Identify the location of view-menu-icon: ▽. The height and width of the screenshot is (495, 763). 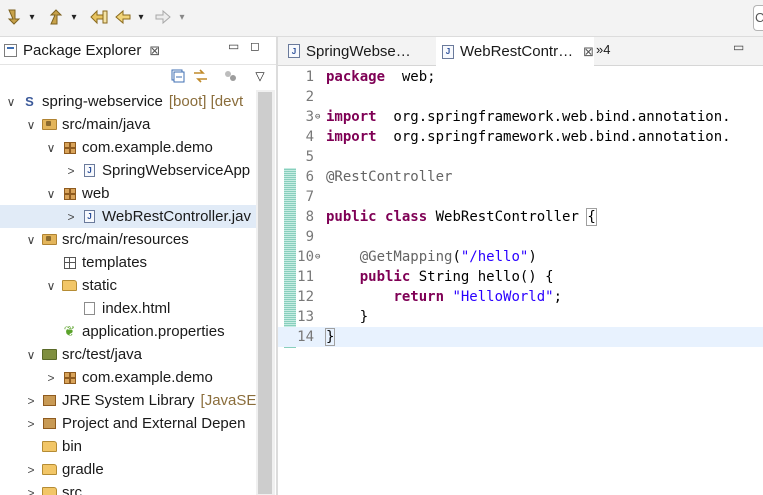
(260, 76).